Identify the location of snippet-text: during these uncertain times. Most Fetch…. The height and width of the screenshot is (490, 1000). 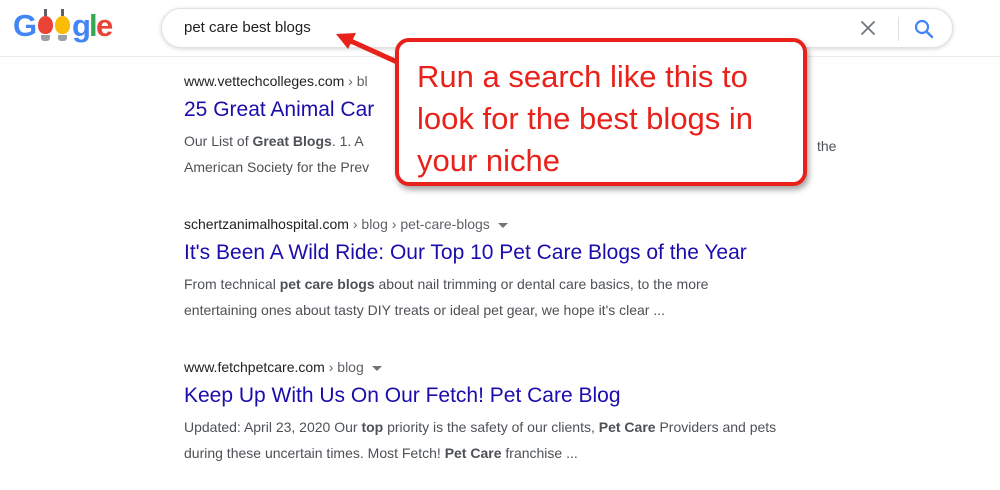
(314, 453).